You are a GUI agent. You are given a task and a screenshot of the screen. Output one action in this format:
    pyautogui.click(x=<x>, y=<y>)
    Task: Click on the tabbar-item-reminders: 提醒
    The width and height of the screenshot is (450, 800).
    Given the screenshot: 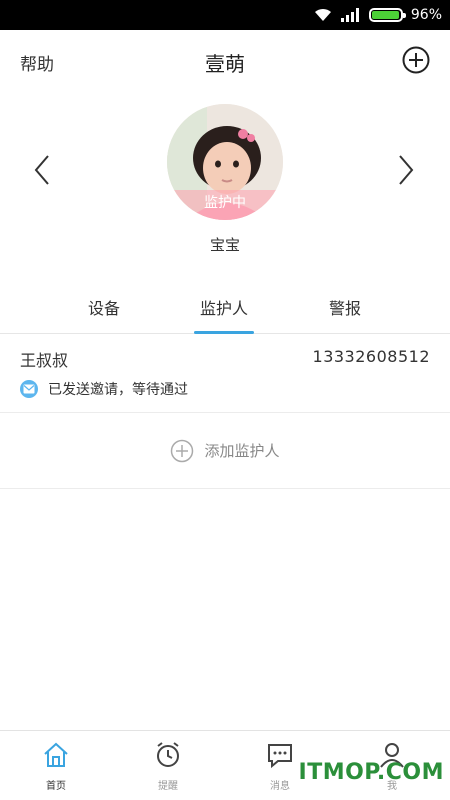 What is the action you would take?
    pyautogui.click(x=168, y=765)
    